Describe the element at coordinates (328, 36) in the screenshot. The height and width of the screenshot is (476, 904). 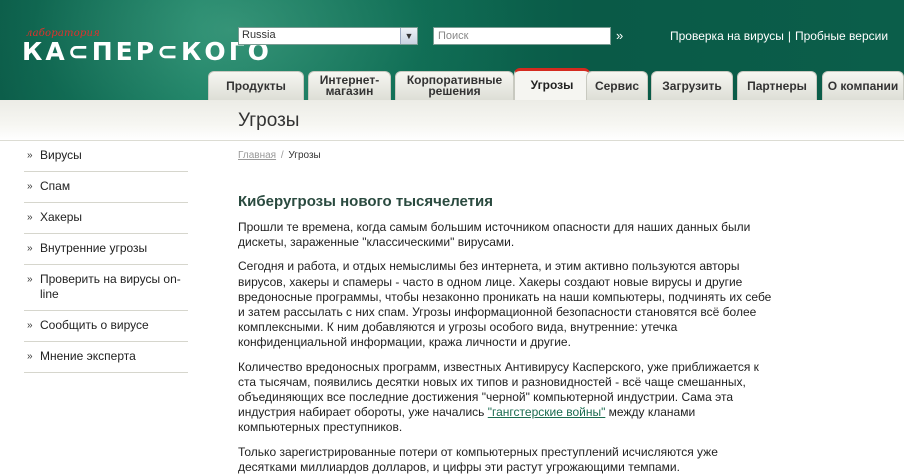
I see `region-select: Russia ▼` at that location.